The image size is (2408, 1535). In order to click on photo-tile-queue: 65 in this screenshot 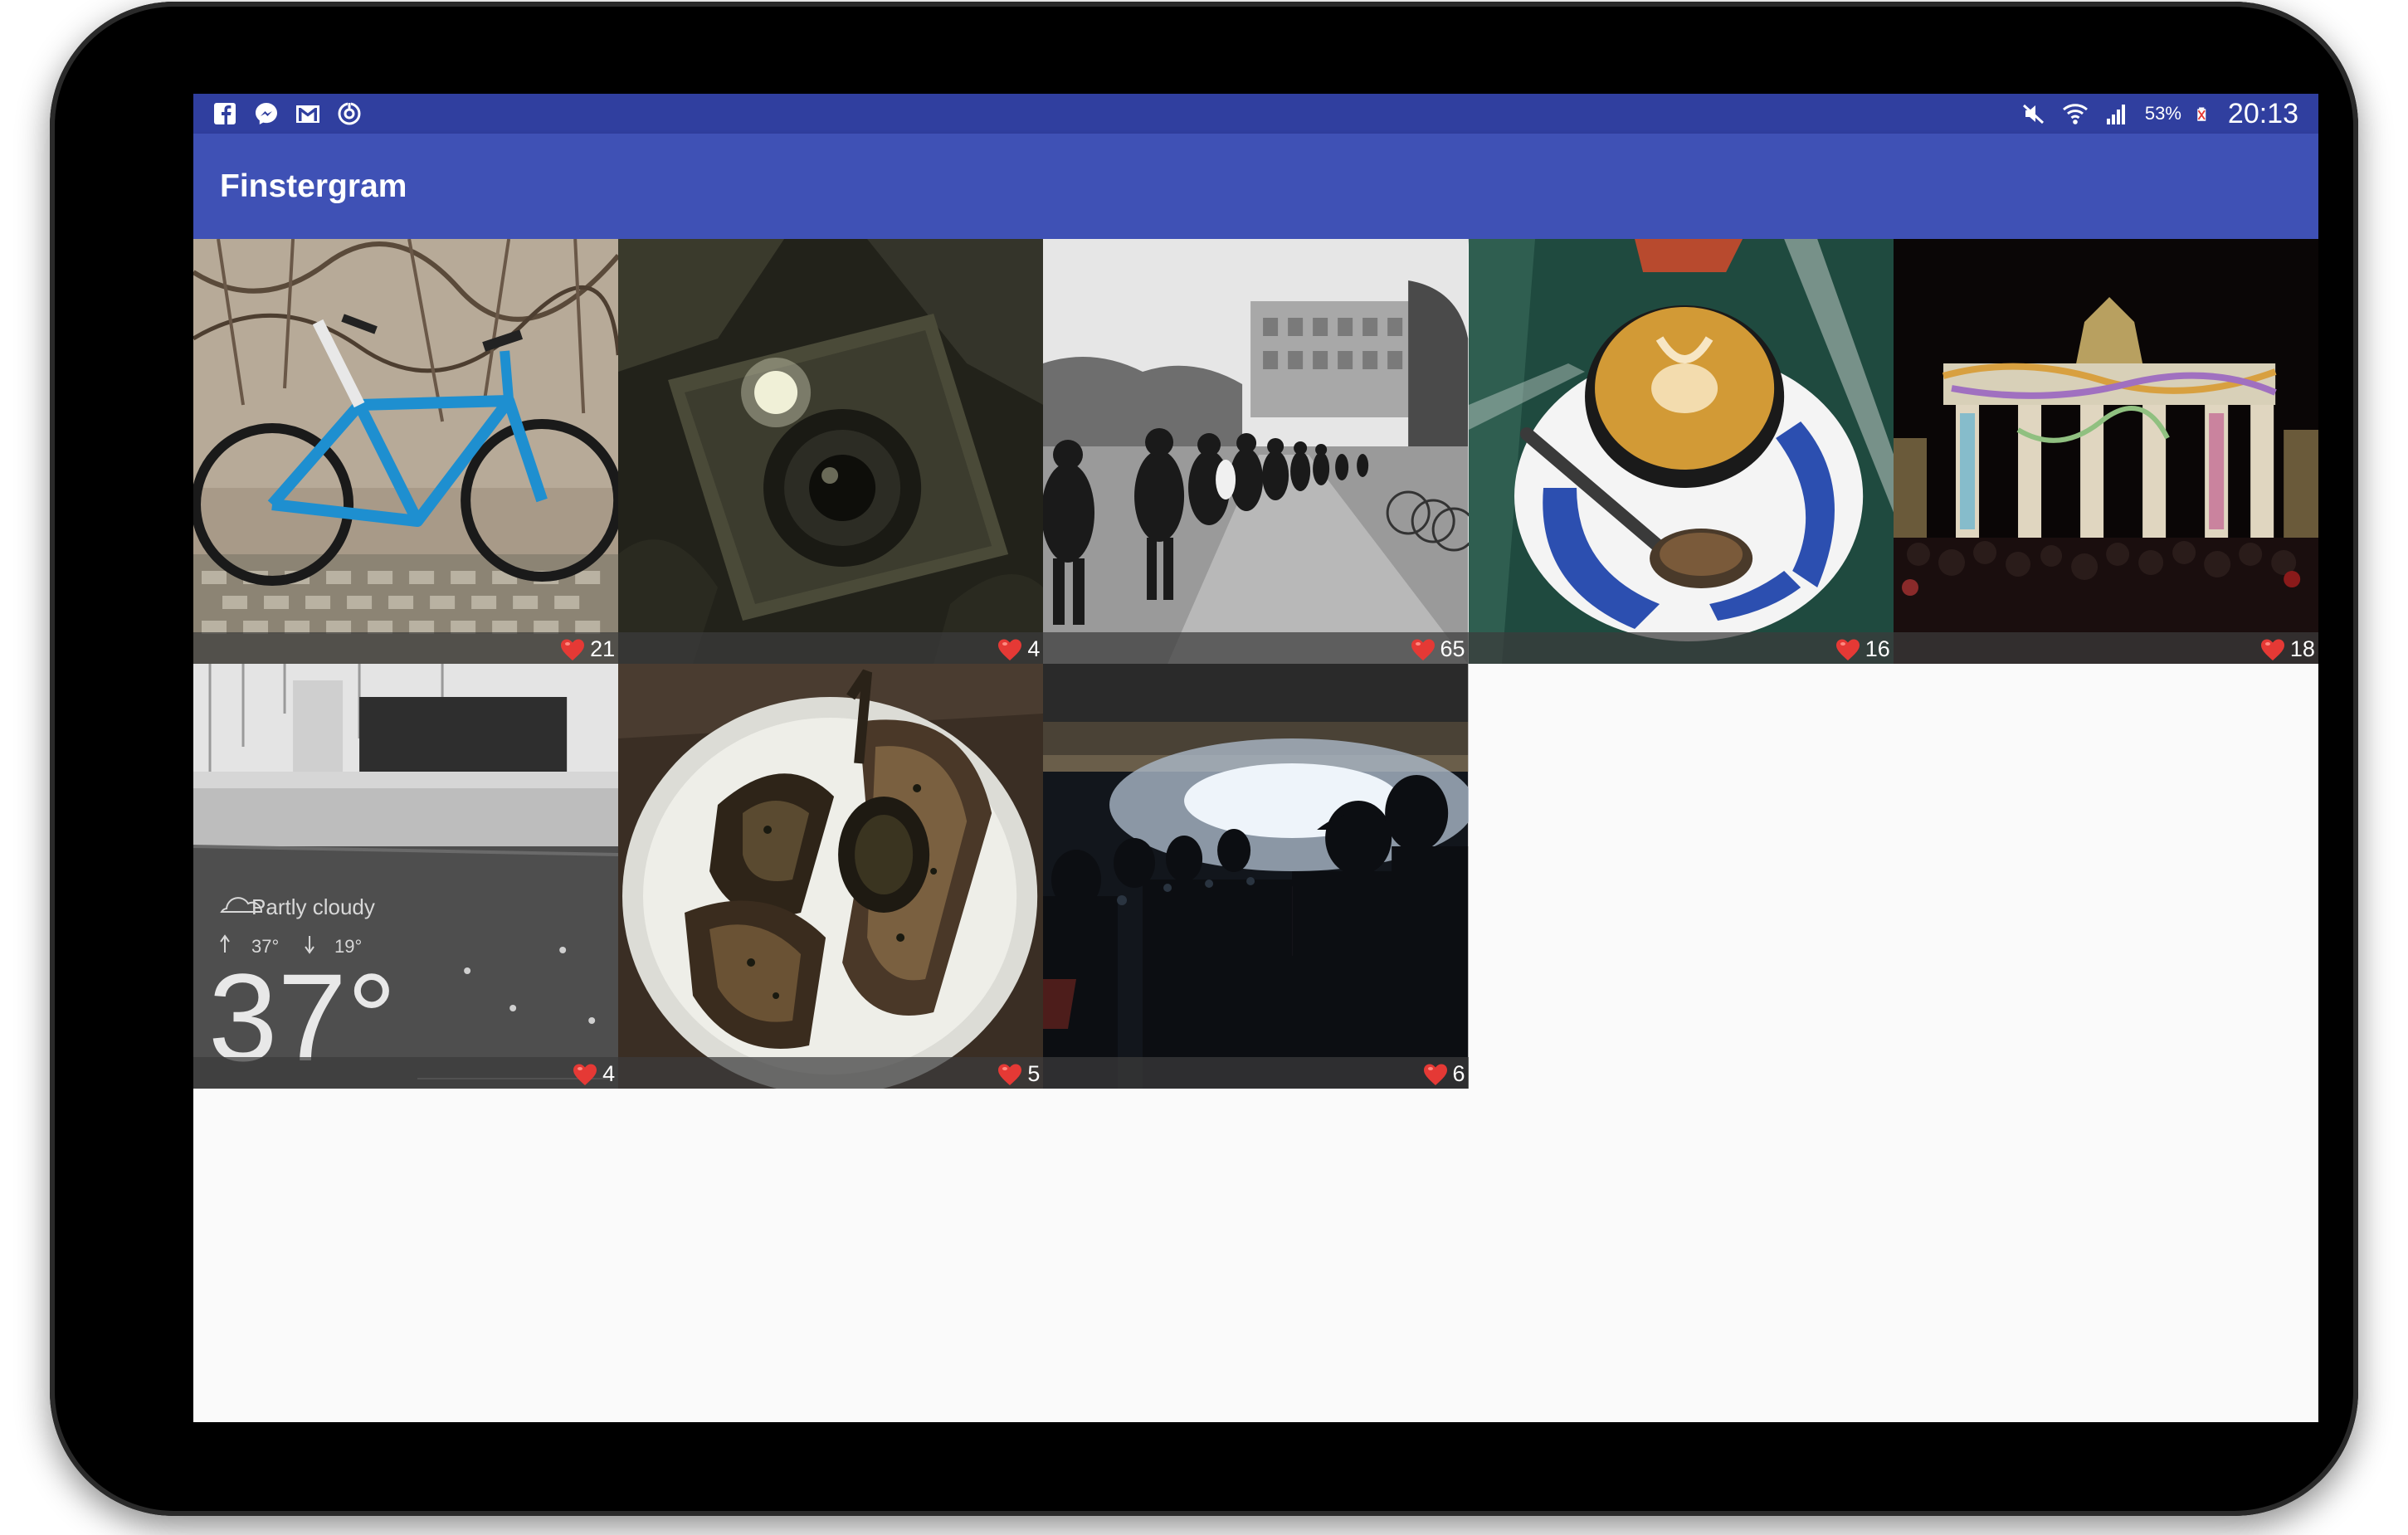, I will do `click(1256, 451)`.